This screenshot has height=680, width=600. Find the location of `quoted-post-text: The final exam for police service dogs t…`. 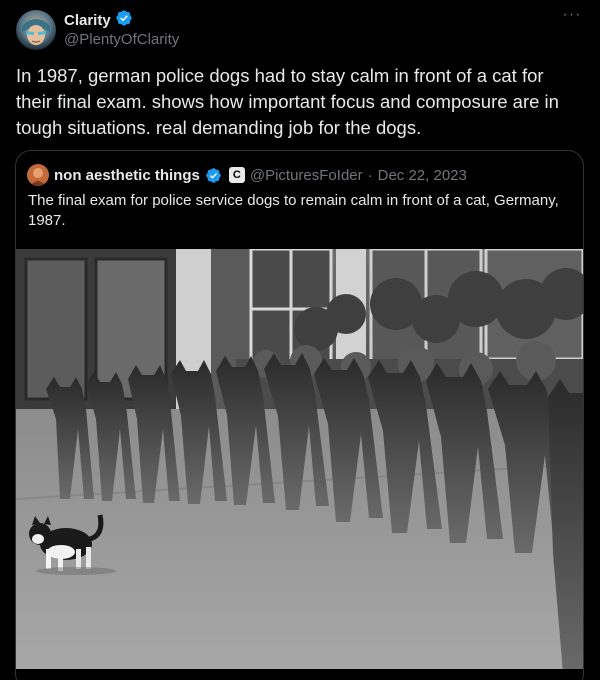

quoted-post-text: The final exam for police service dogs t… is located at coordinates (293, 210).